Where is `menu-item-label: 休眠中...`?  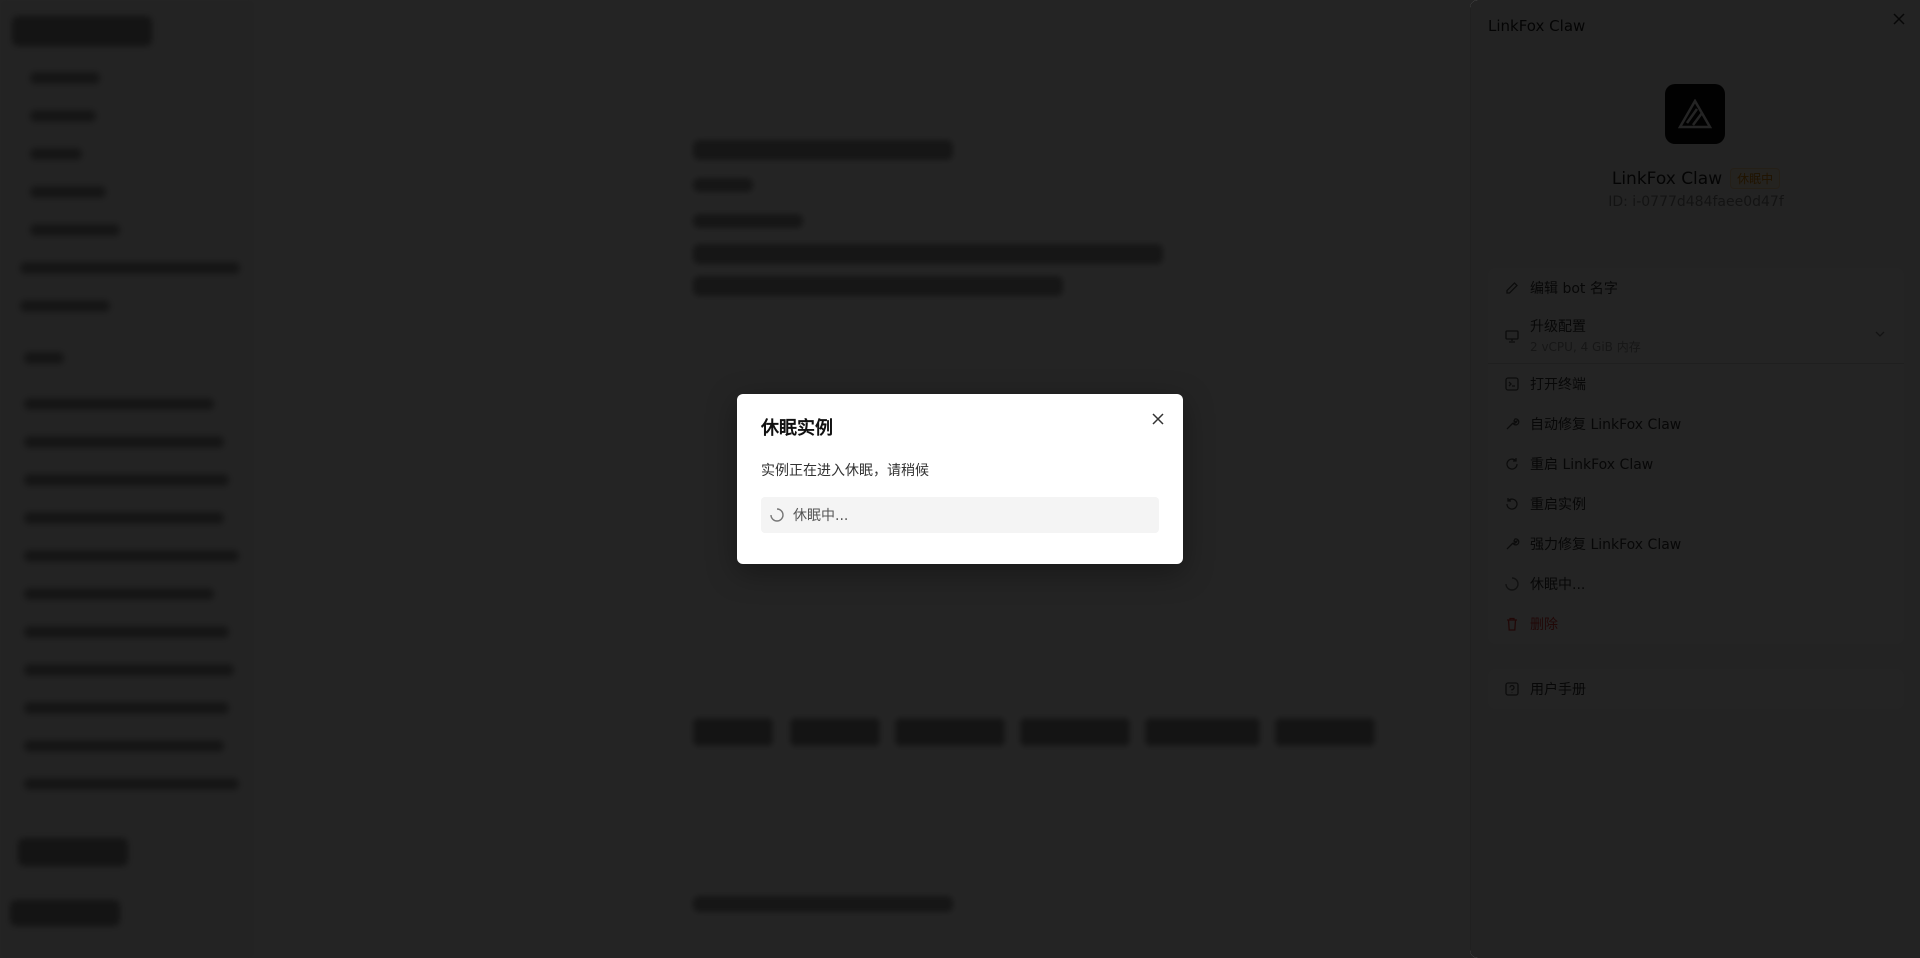 menu-item-label: 休眠中... is located at coordinates (1558, 585).